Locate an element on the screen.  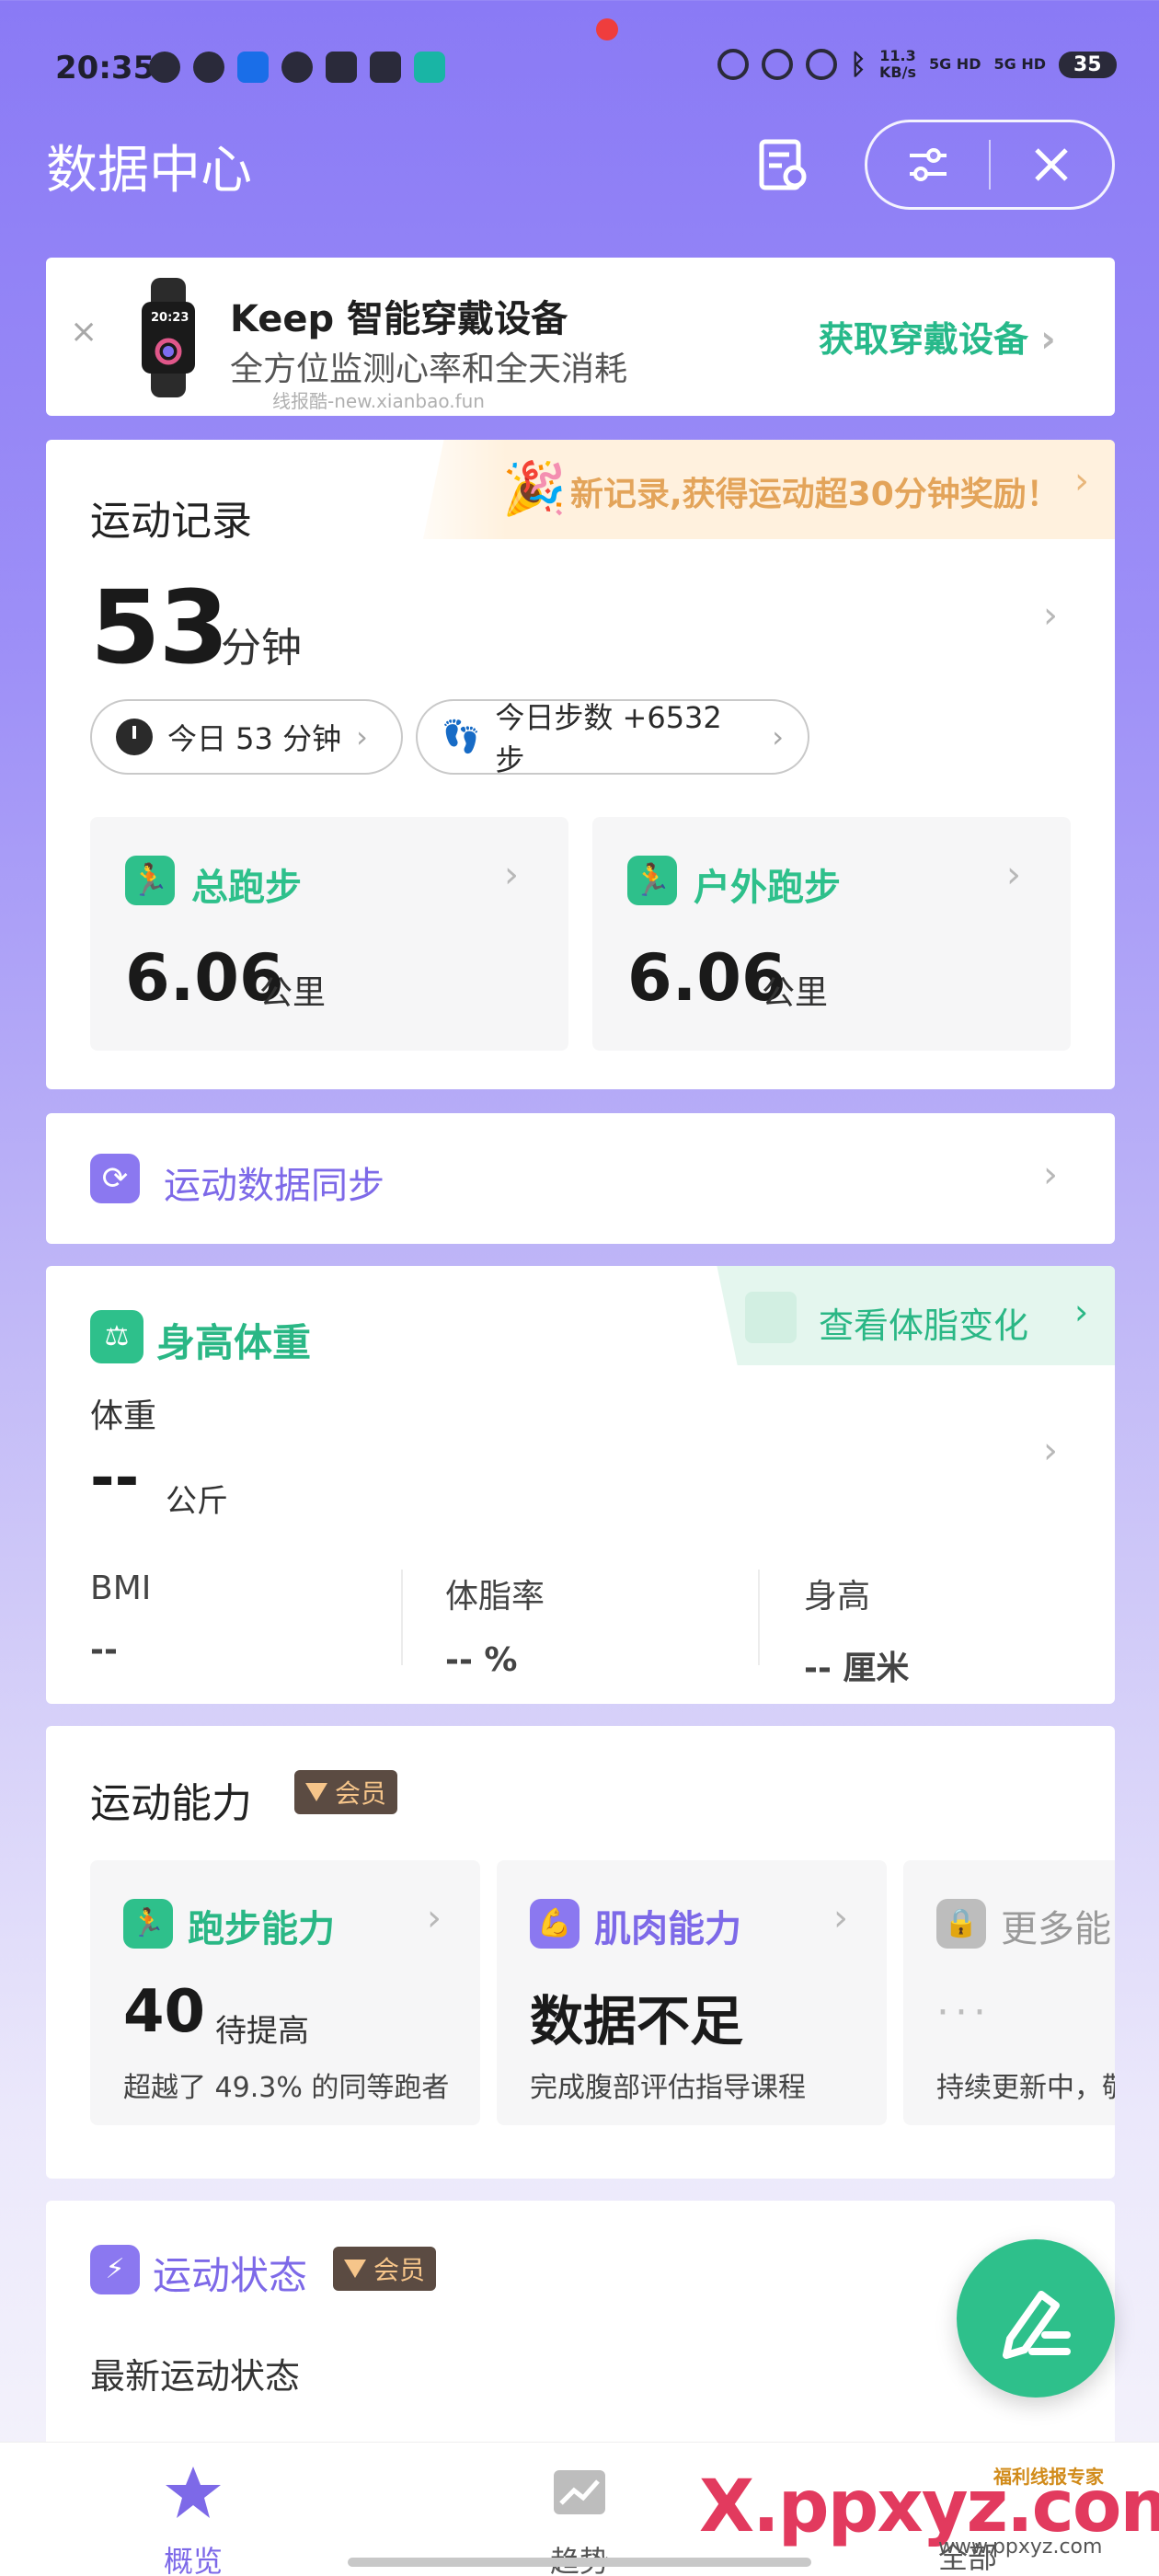
today-steps-chip: 👣 今日步数 +6532 步 › is located at coordinates (612, 738).